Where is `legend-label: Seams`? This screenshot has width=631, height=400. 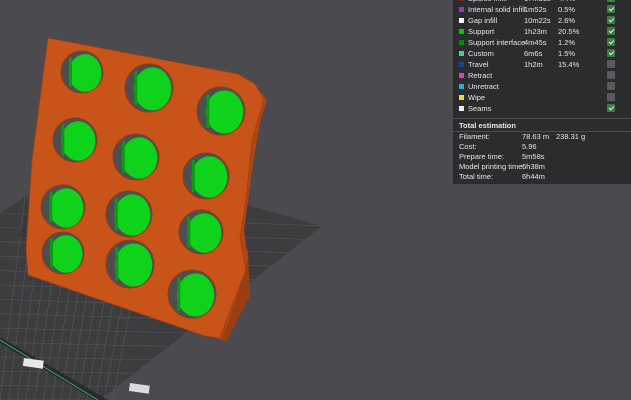
legend-label: Seams is located at coordinates (480, 108).